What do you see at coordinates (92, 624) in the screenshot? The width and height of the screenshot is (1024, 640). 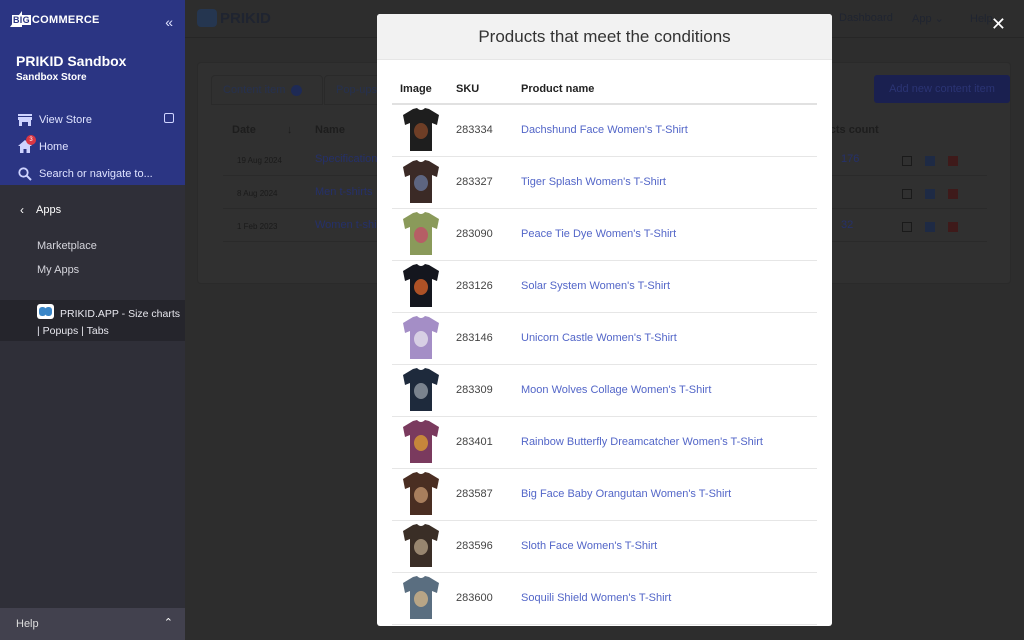 I see `sidebar-help: Help ⌃` at bounding box center [92, 624].